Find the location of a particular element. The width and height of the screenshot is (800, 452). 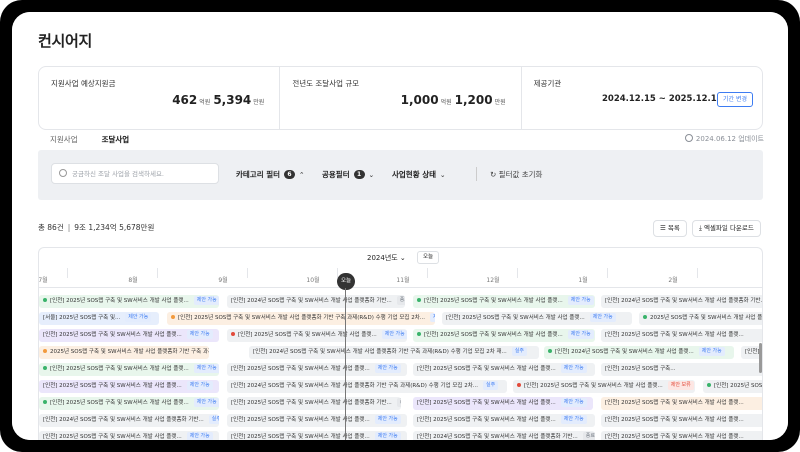

month-label: 10월 is located at coordinates (313, 280).